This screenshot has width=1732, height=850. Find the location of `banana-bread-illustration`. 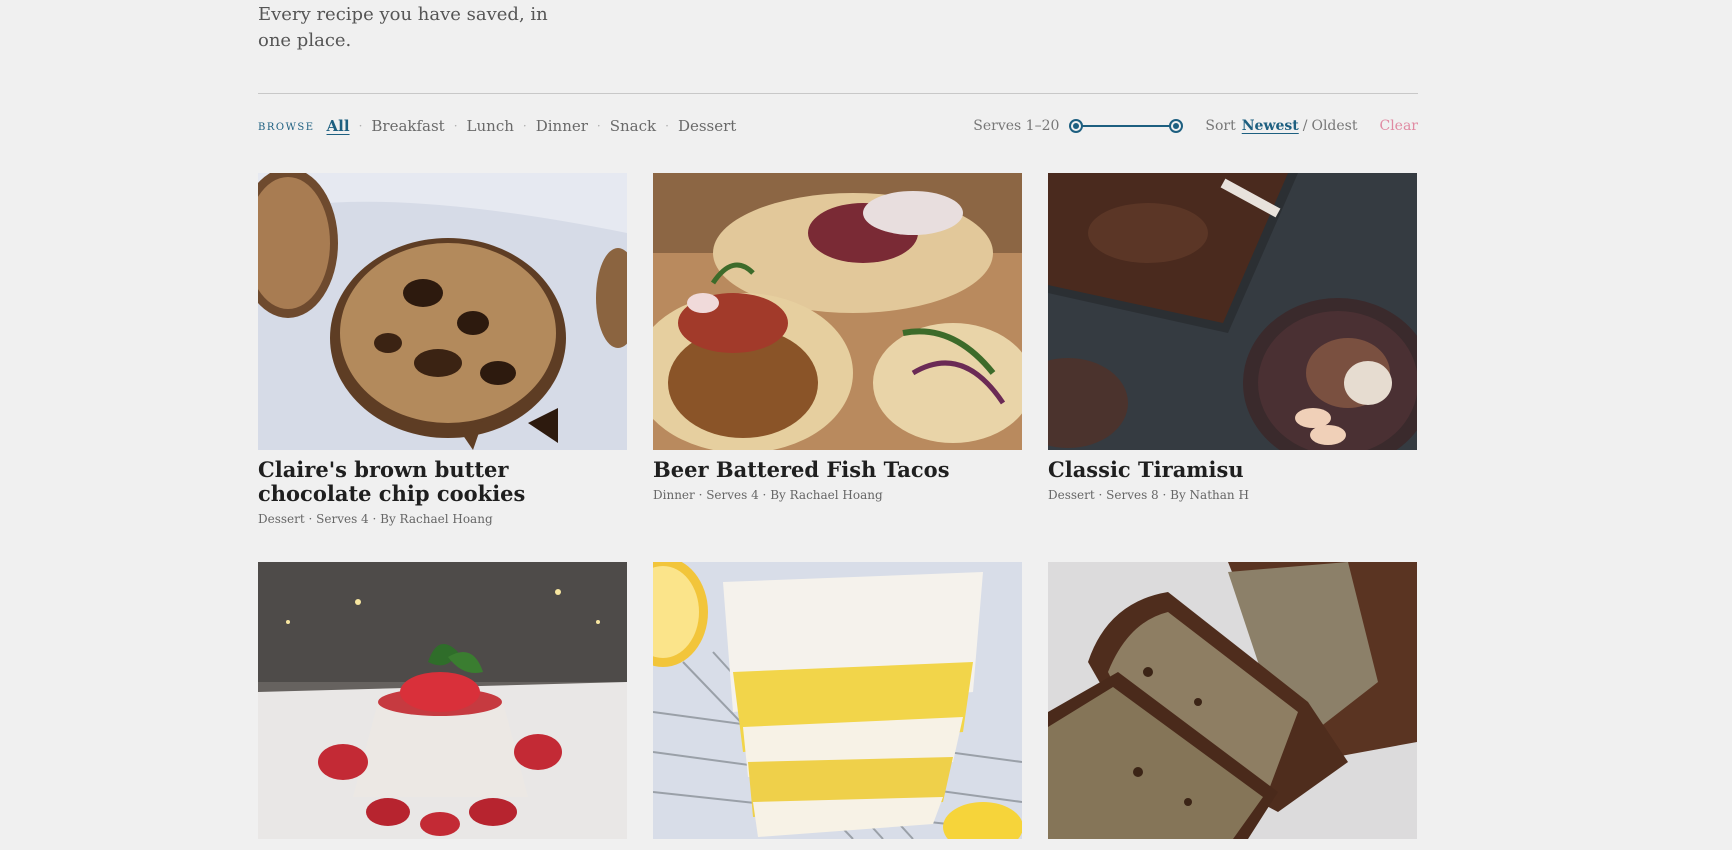

banana-bread-illustration is located at coordinates (1232, 700).